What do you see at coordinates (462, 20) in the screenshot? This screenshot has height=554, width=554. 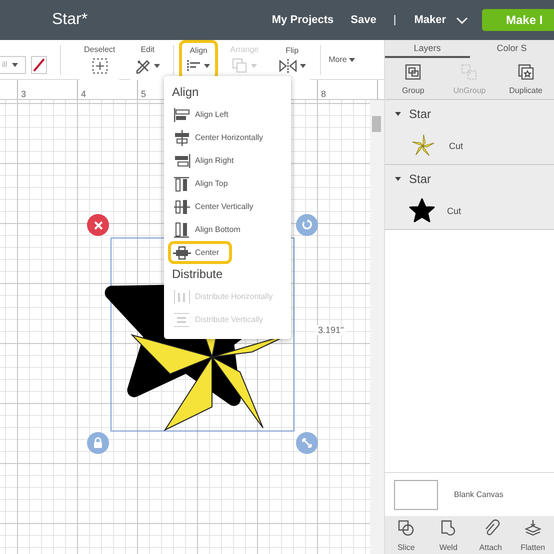 I see `chevron-icon` at bounding box center [462, 20].